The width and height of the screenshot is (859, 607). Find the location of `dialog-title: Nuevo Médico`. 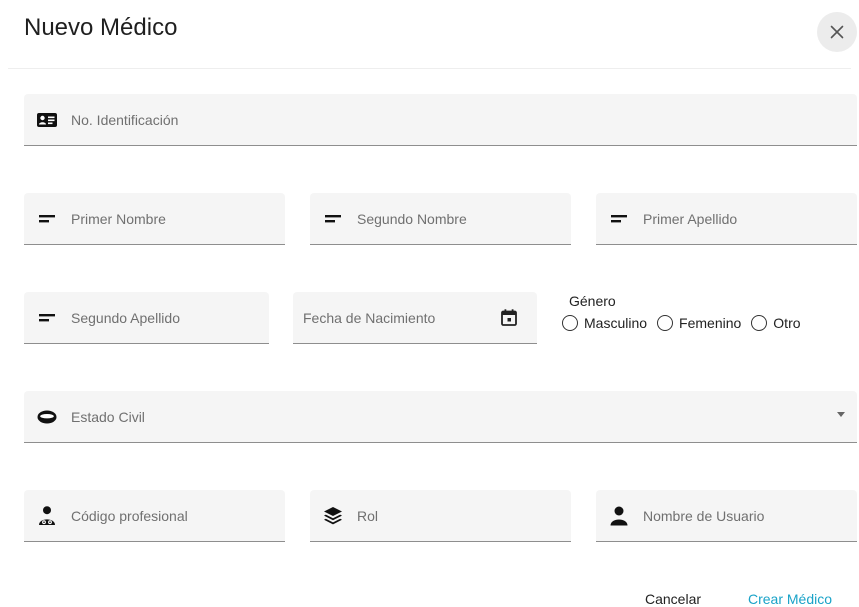

dialog-title: Nuevo Médico is located at coordinates (101, 27).